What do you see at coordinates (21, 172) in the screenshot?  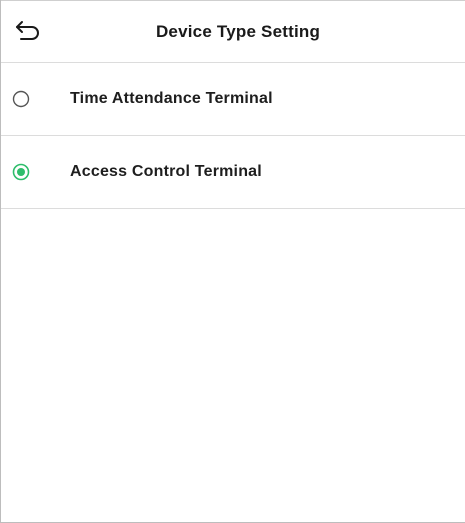 I see `radio-selected-icon` at bounding box center [21, 172].